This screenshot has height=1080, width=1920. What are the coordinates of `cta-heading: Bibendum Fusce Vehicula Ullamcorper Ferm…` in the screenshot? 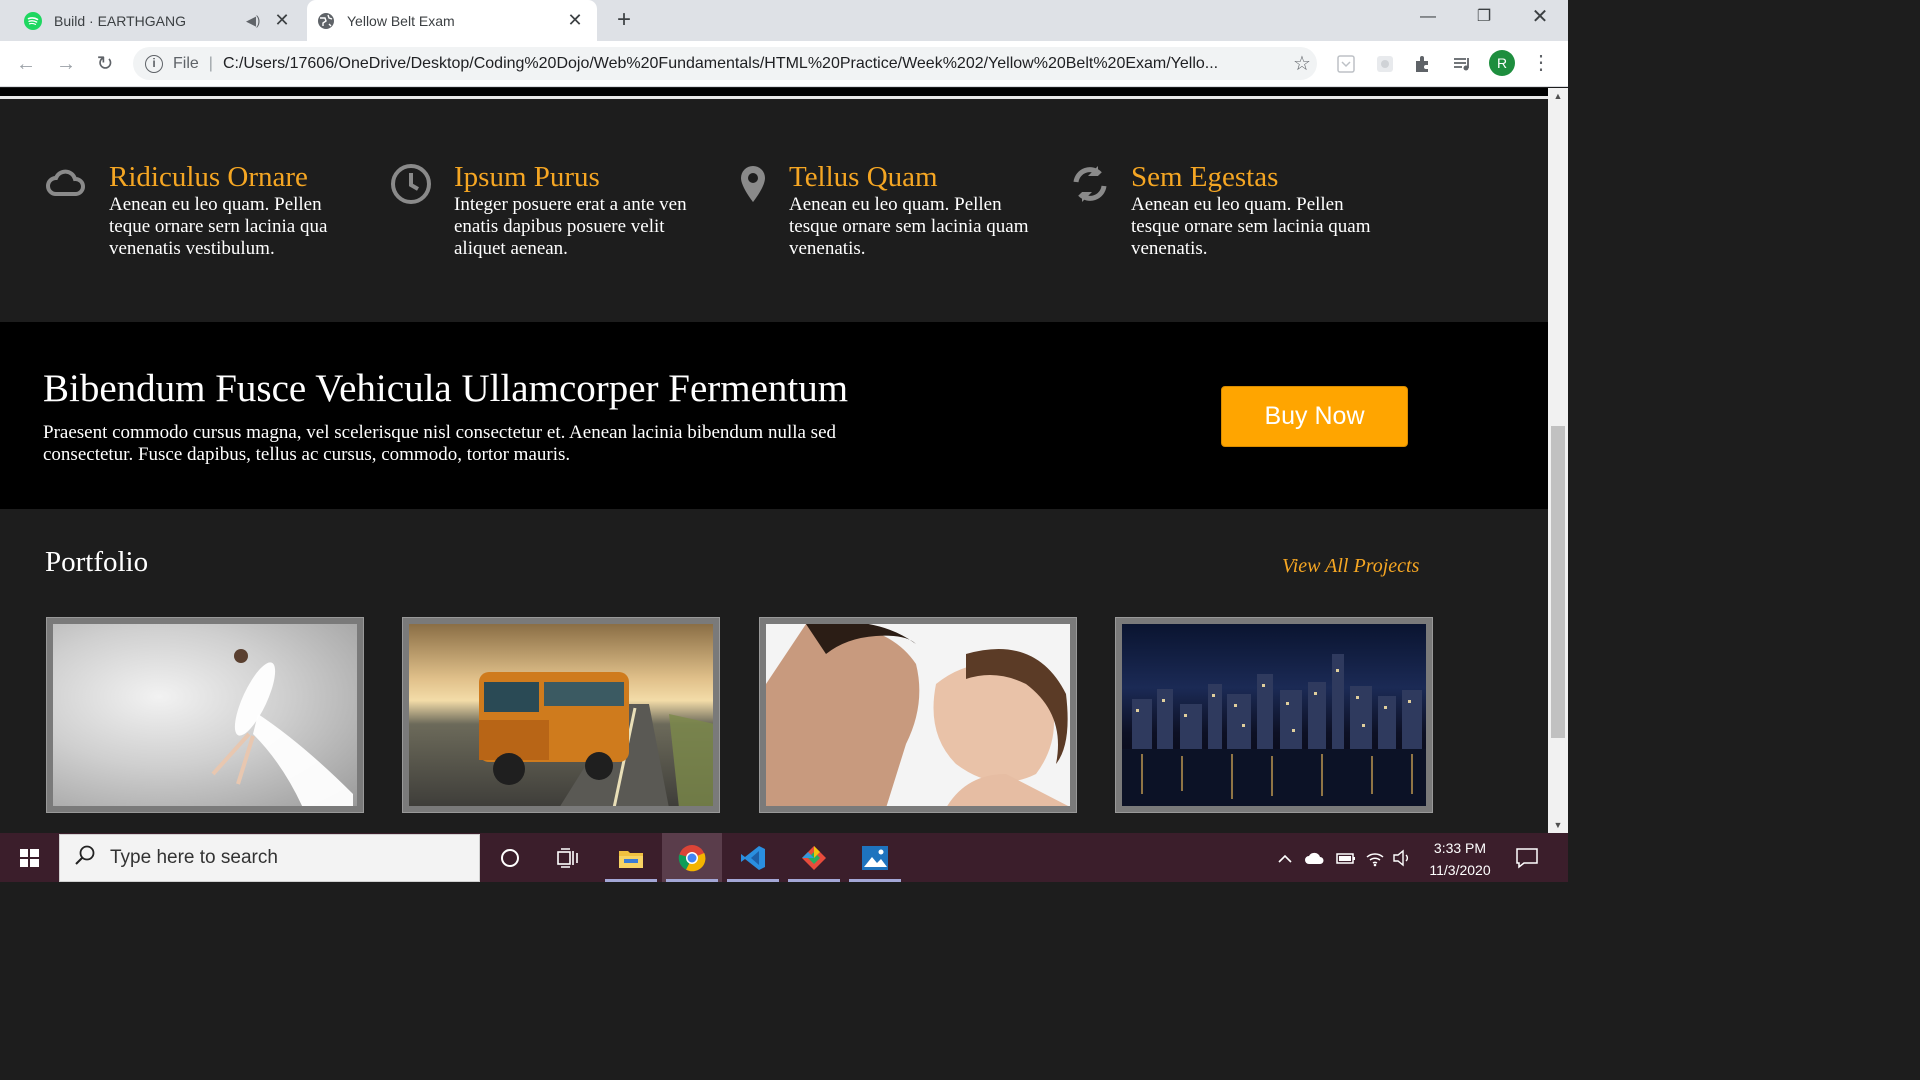 It's located at (446, 388).